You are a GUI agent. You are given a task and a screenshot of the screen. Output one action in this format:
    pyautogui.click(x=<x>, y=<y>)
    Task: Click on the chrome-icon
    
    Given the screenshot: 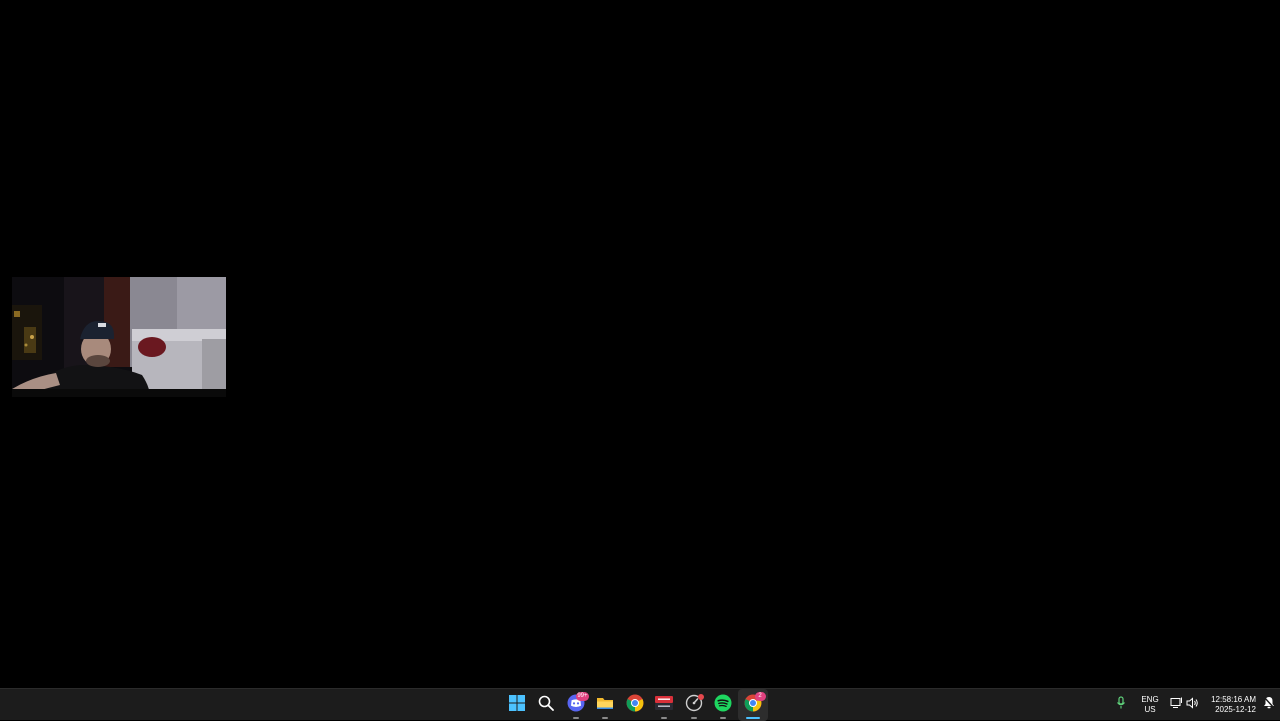 What is the action you would take?
    pyautogui.click(x=635, y=705)
    